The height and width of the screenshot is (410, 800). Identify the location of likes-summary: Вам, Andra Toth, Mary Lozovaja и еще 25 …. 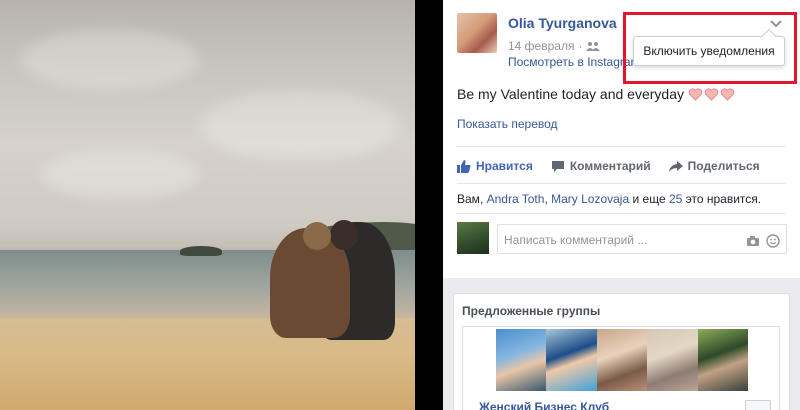
(609, 199).